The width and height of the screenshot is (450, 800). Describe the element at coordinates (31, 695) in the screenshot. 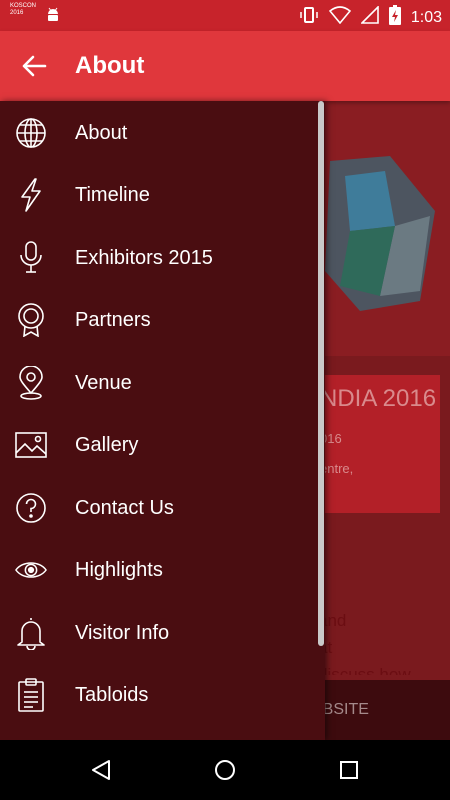

I see `clipboard-icon` at that location.